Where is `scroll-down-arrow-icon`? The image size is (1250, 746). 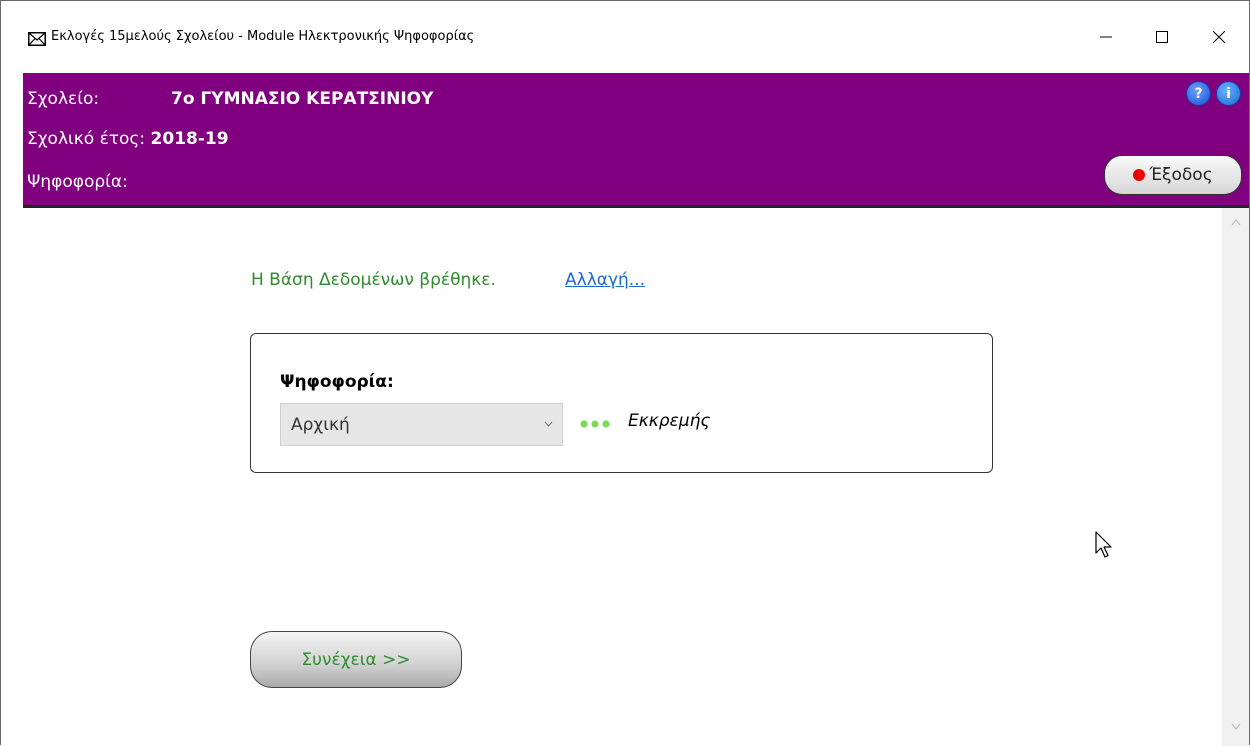
scroll-down-arrow-icon is located at coordinates (1236, 727).